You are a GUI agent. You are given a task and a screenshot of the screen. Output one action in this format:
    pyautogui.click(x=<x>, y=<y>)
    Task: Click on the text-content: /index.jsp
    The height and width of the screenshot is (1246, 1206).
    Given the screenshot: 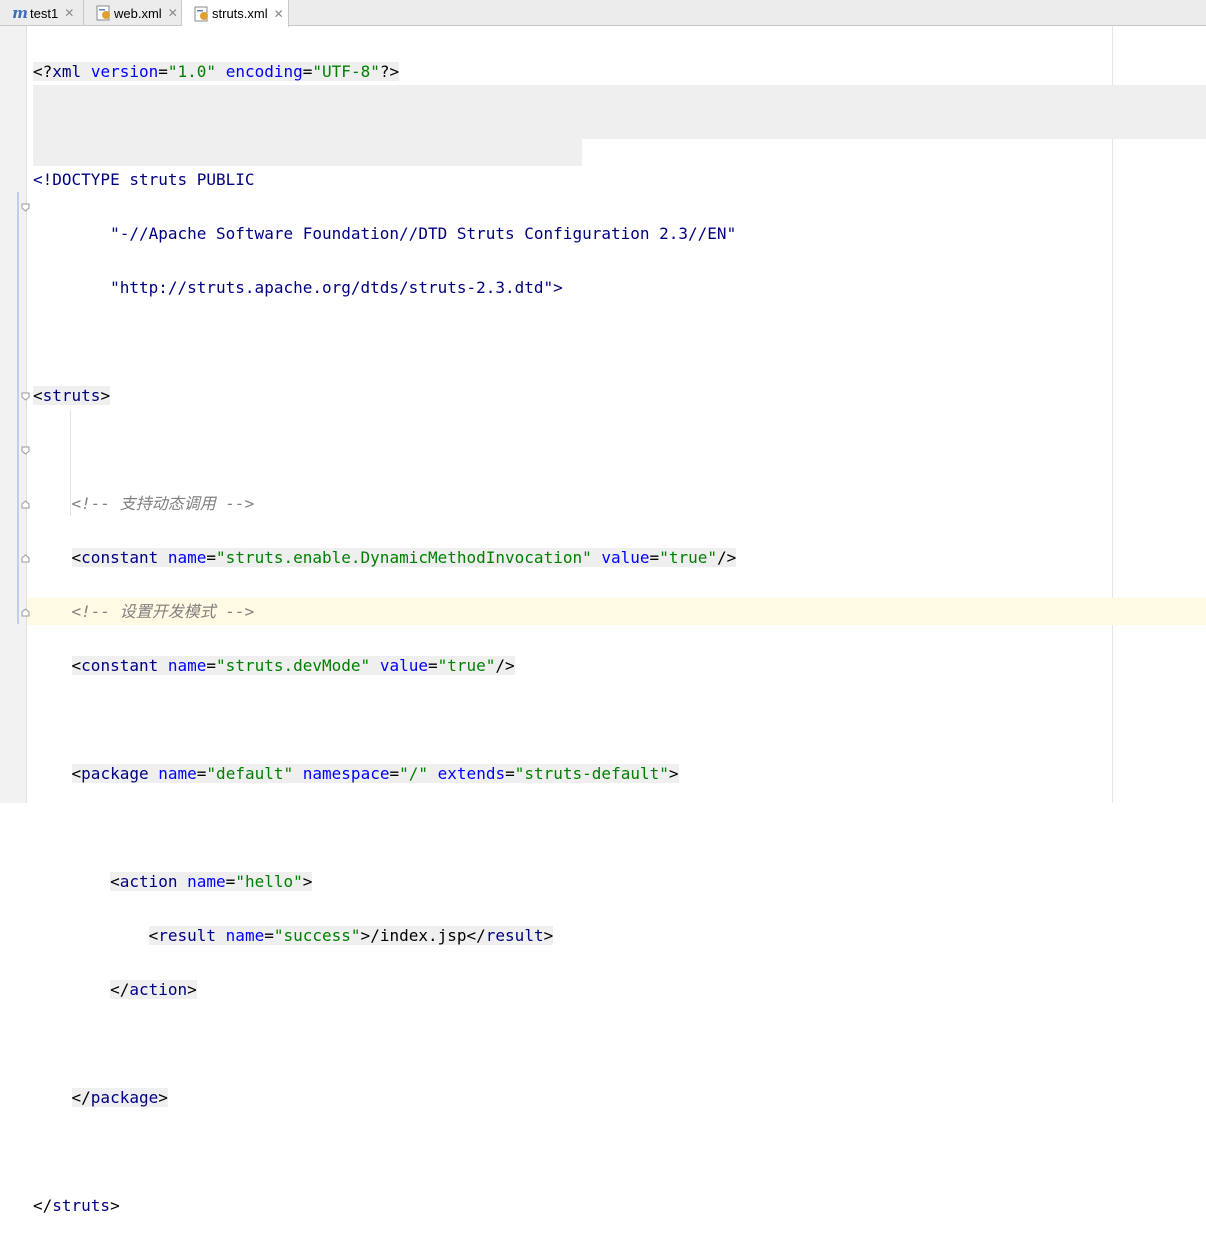 What is the action you would take?
    pyautogui.click(x=418, y=935)
    